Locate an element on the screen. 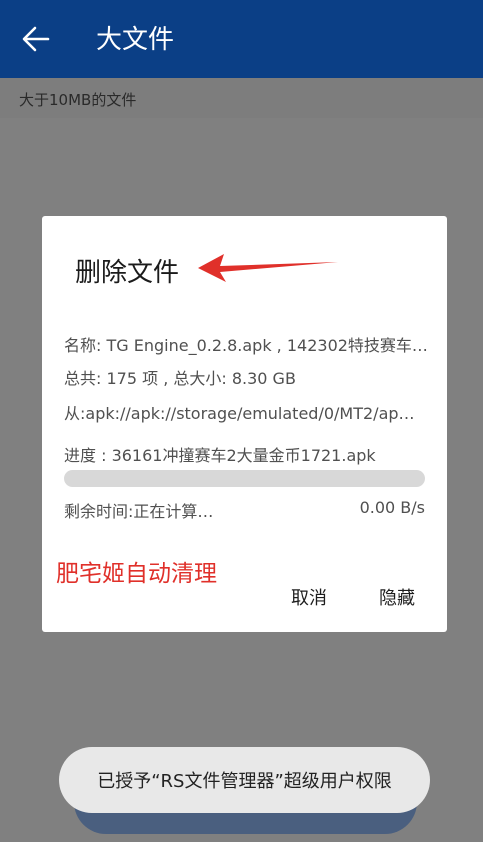 The image size is (483, 842). back-button is located at coordinates (36, 39).